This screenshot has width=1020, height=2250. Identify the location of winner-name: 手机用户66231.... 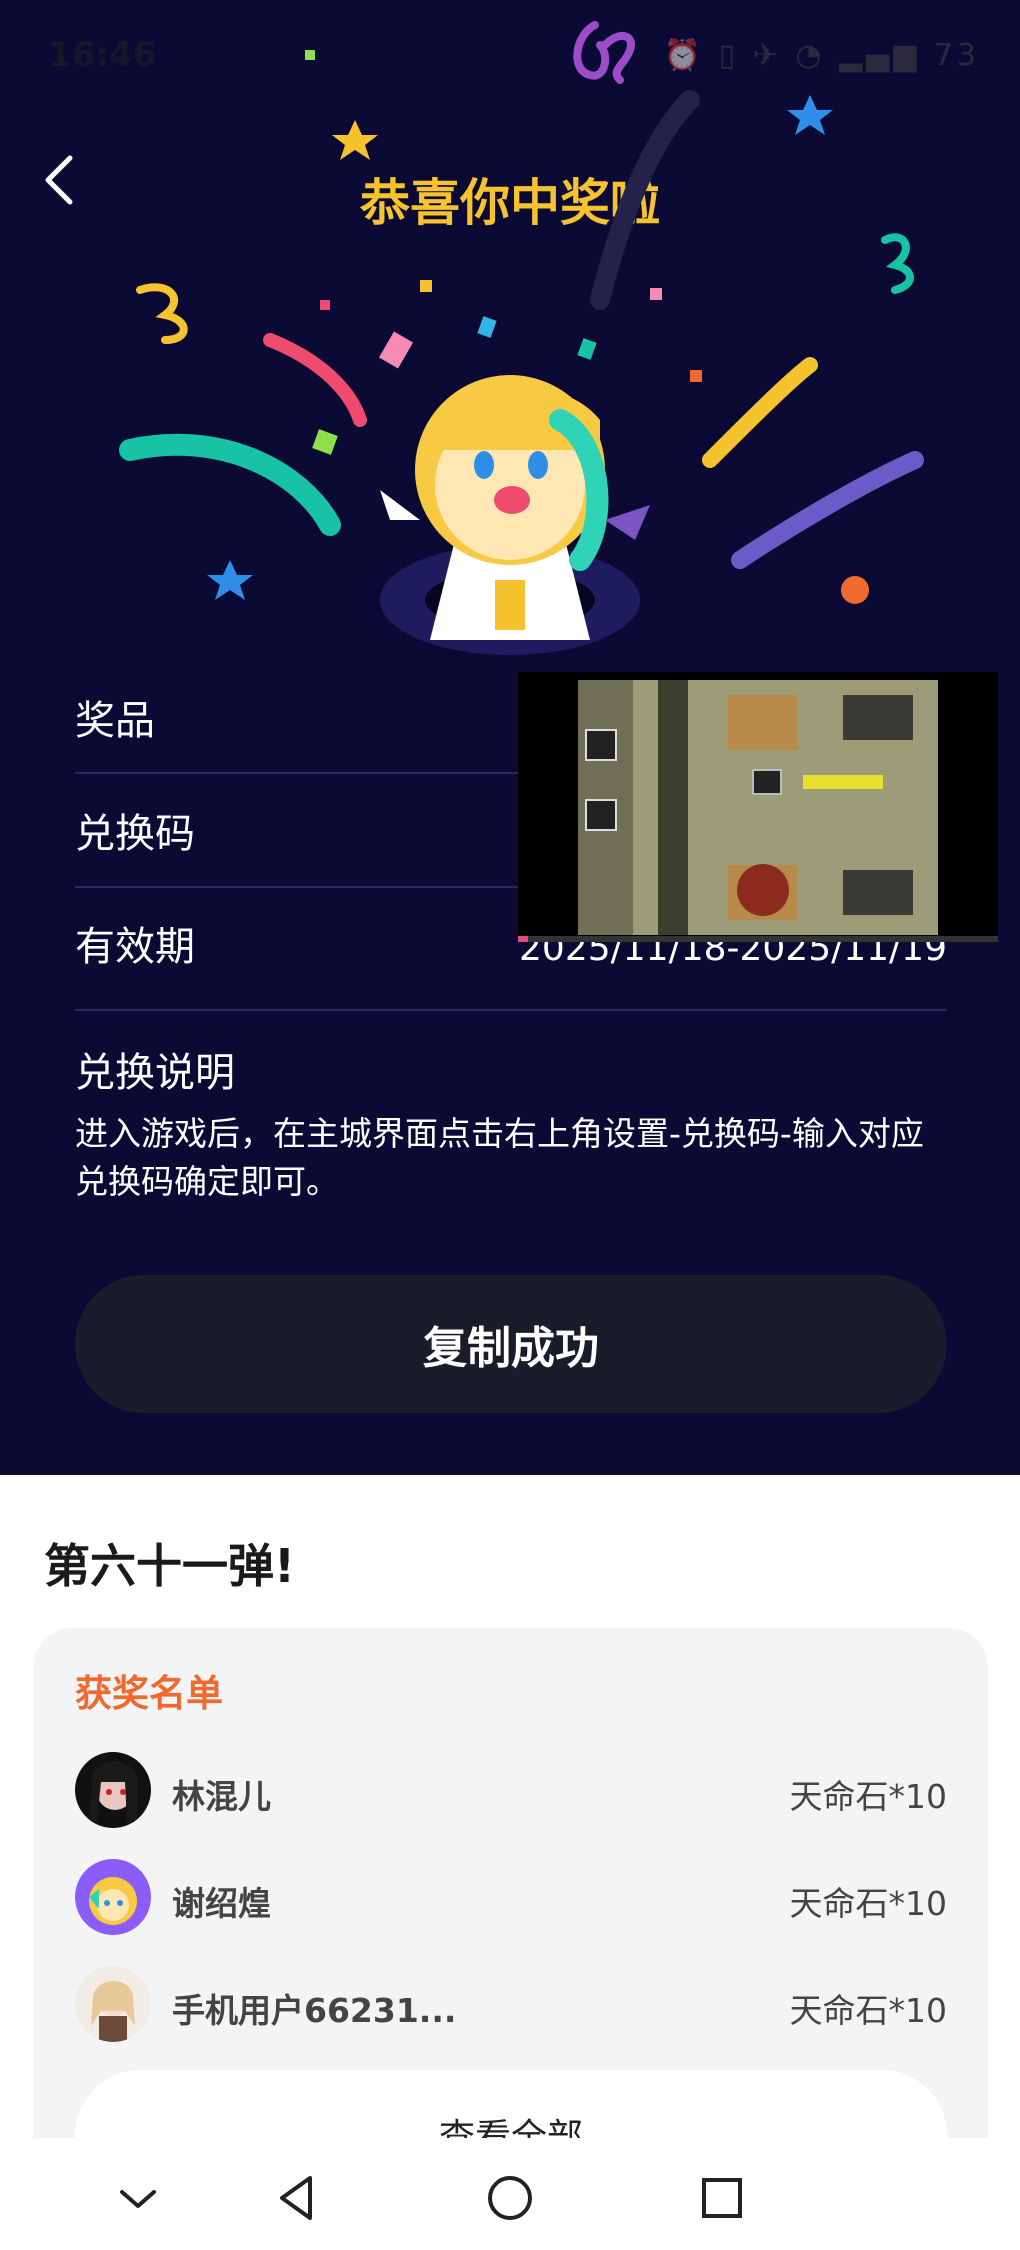
(314, 2010).